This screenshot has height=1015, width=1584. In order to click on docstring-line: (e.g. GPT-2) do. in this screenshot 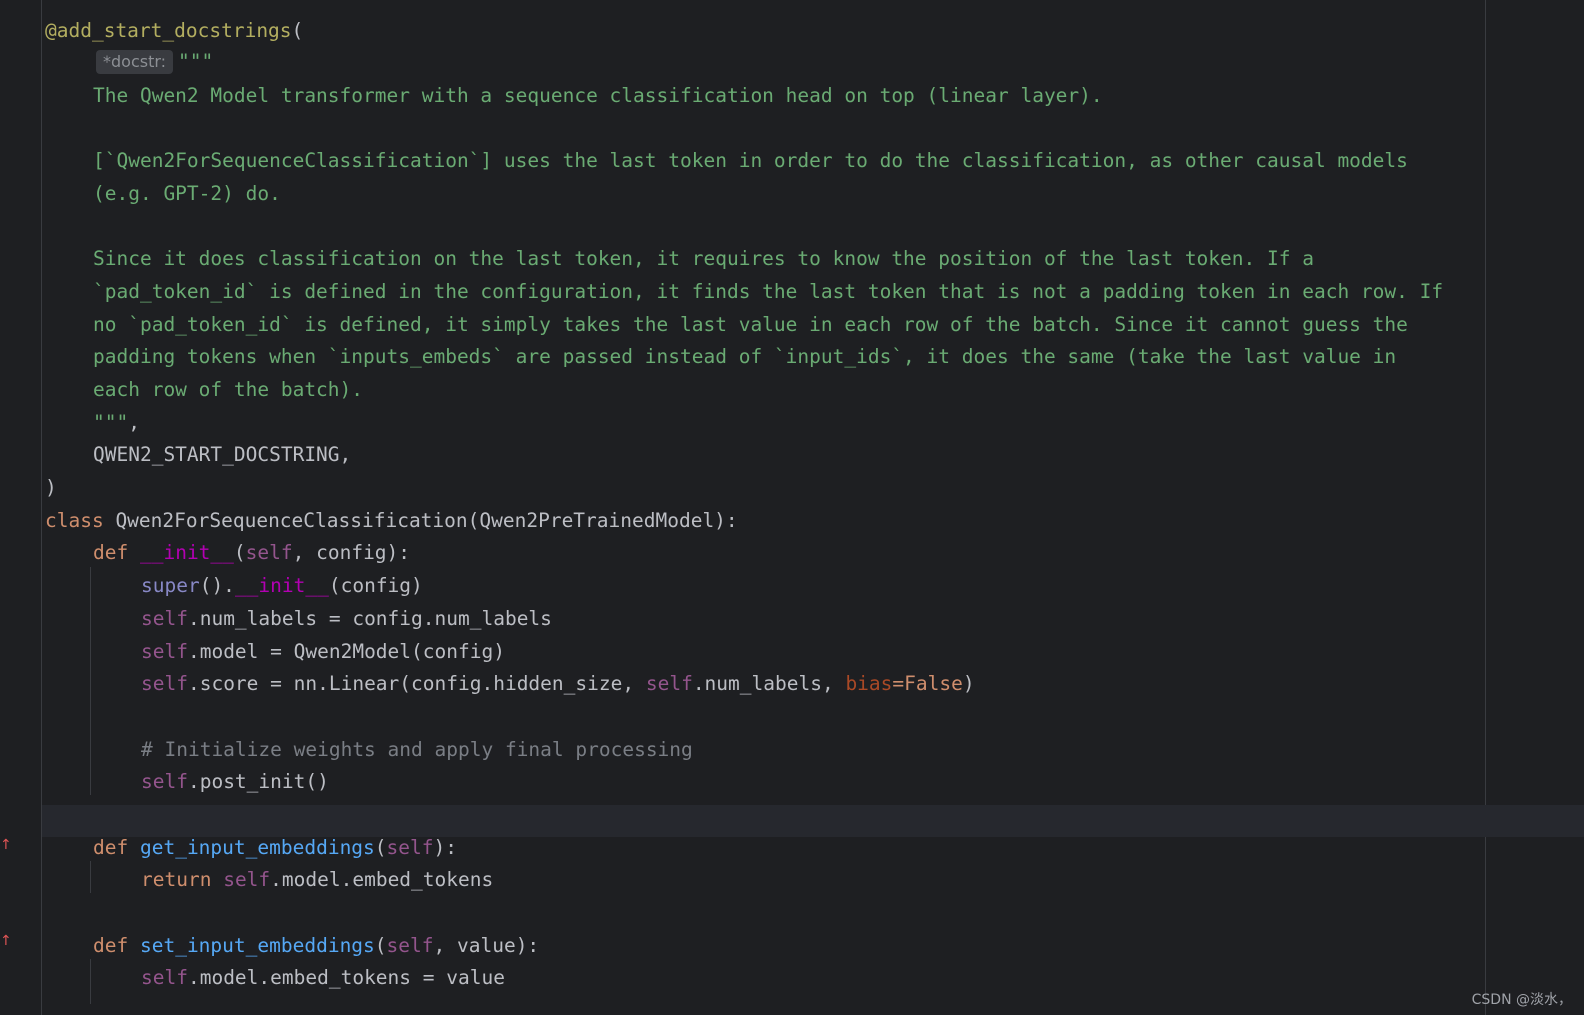, I will do `click(187, 193)`.